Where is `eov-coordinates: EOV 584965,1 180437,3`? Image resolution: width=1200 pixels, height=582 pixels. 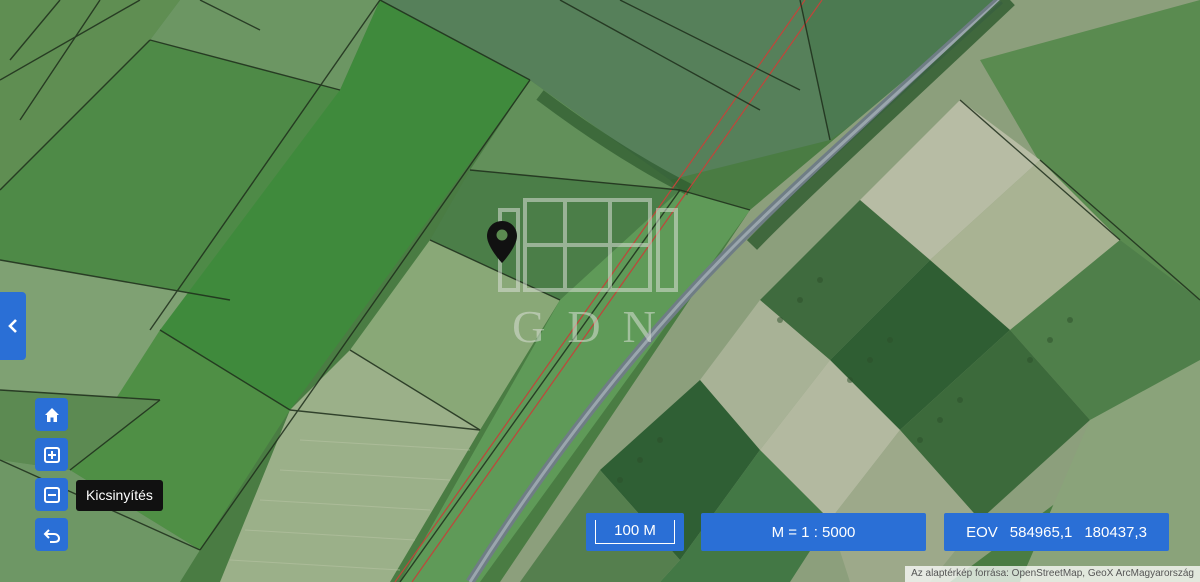 eov-coordinates: EOV 584965,1 180437,3 is located at coordinates (1056, 532).